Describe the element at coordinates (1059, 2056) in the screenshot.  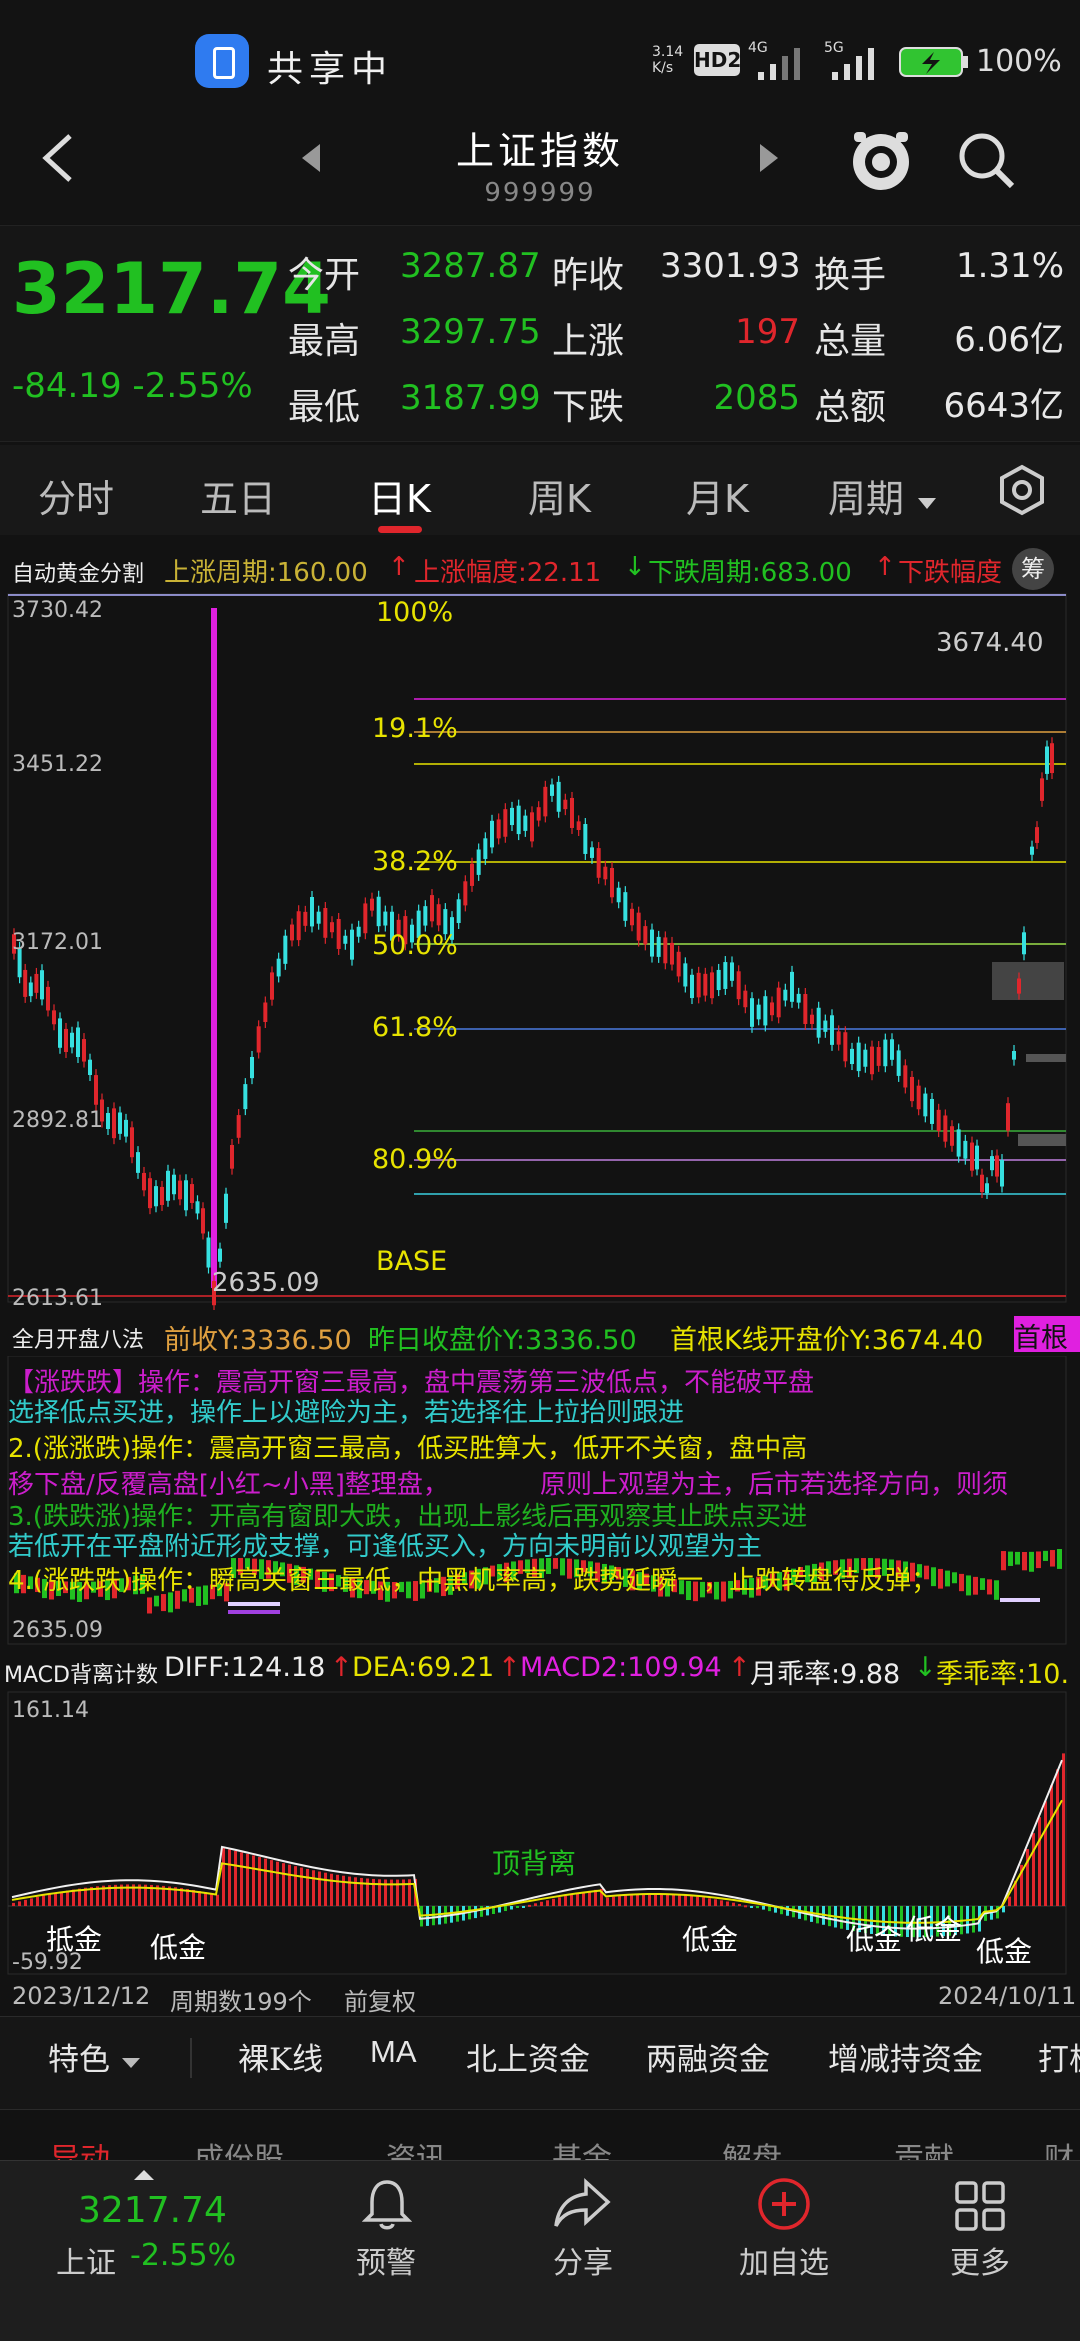
I see `toolbar-limit-up: 打板` at that location.